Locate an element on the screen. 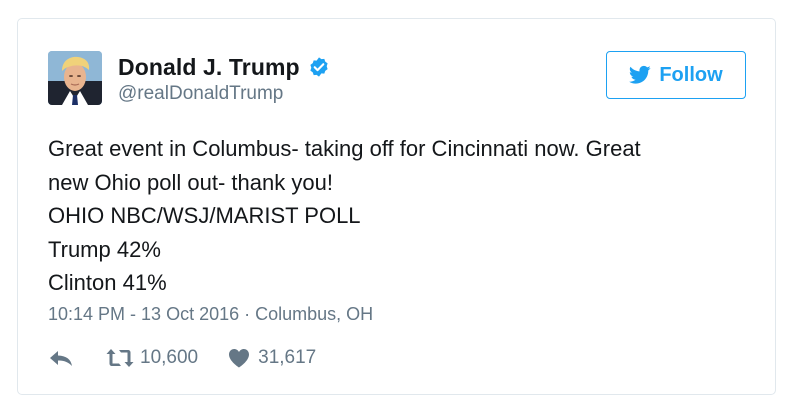 The image size is (798, 420). author-display-name: Donald J. Trump is located at coordinates (209, 67).